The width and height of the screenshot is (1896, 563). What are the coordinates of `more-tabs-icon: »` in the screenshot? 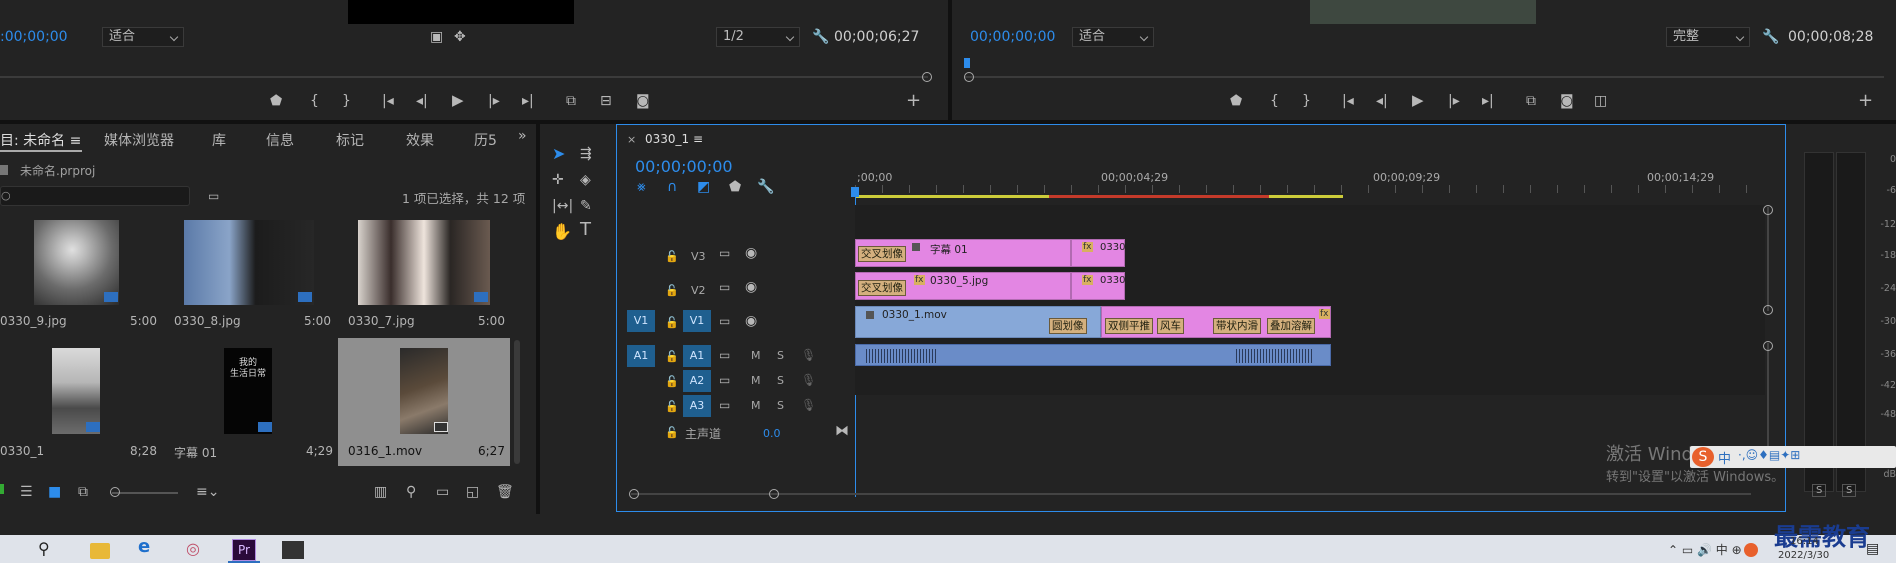 It's located at (522, 136).